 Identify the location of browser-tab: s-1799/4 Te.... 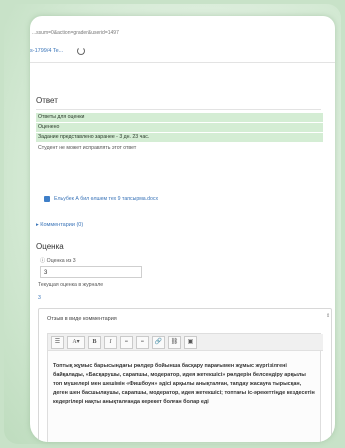
(46, 51).